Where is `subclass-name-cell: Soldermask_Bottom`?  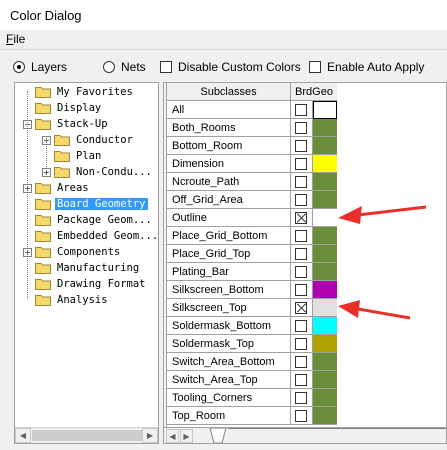
subclass-name-cell: Soldermask_Bottom is located at coordinates (229, 326).